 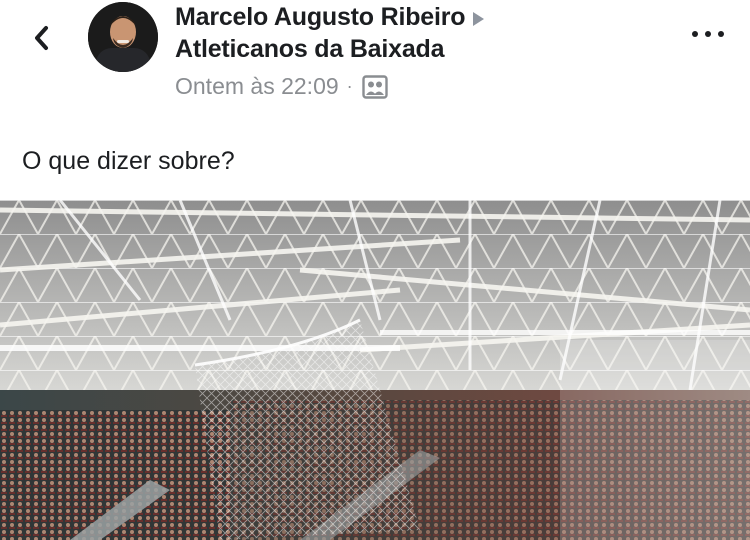 I want to click on more-options-icon, so click(x=695, y=34).